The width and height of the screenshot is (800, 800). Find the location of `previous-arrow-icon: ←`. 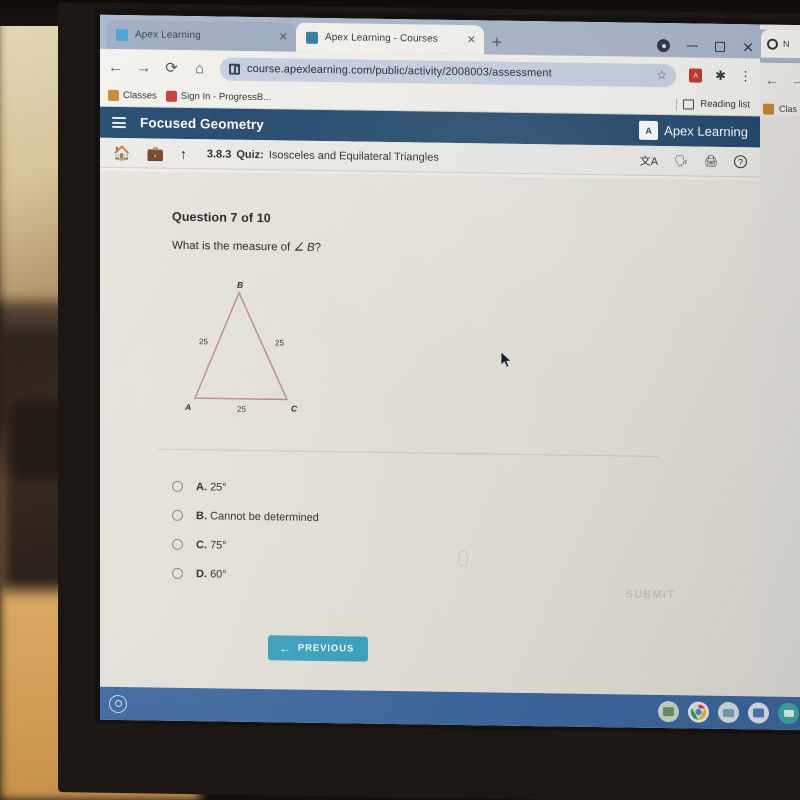

previous-arrow-icon: ← is located at coordinates (285, 648).